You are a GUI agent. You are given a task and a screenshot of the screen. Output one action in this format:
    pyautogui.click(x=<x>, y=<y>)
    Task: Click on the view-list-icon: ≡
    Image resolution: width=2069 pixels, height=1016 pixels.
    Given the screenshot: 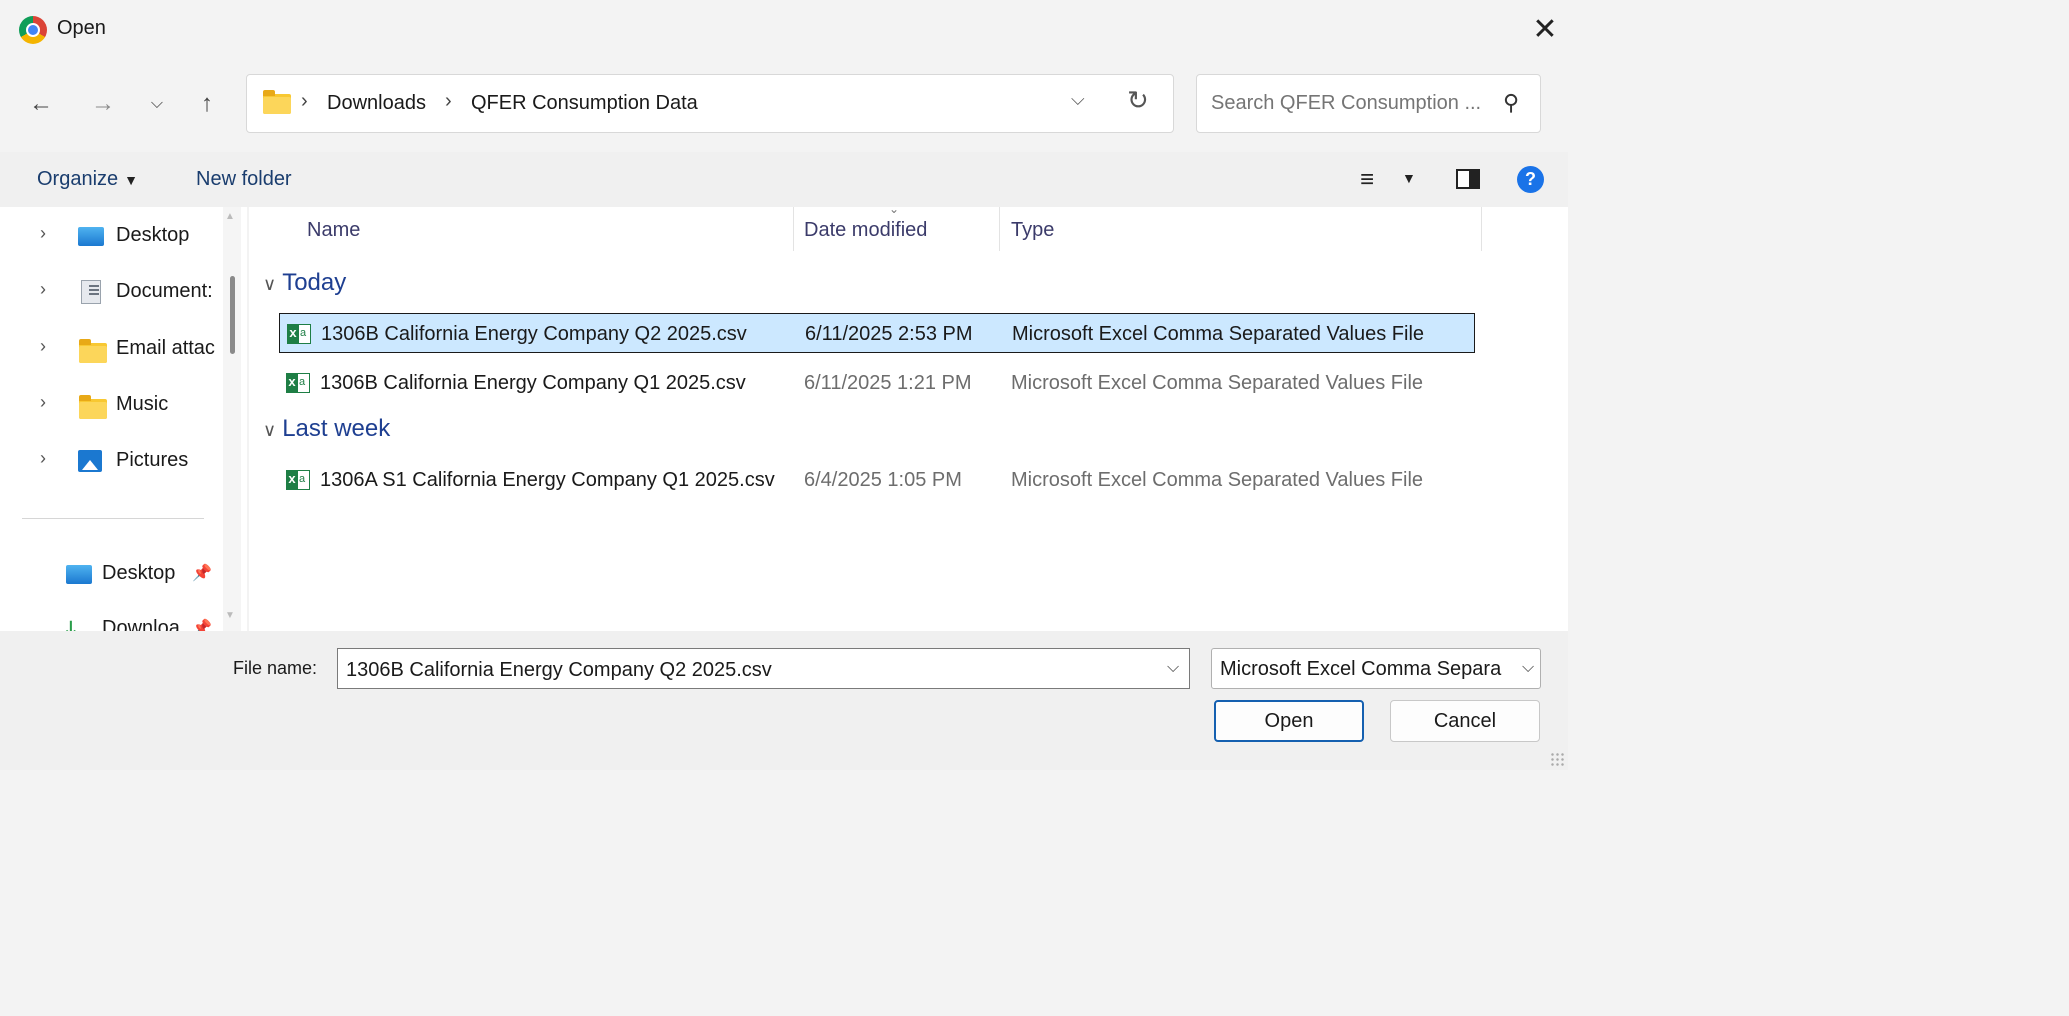 What is the action you would take?
    pyautogui.click(x=1367, y=180)
    